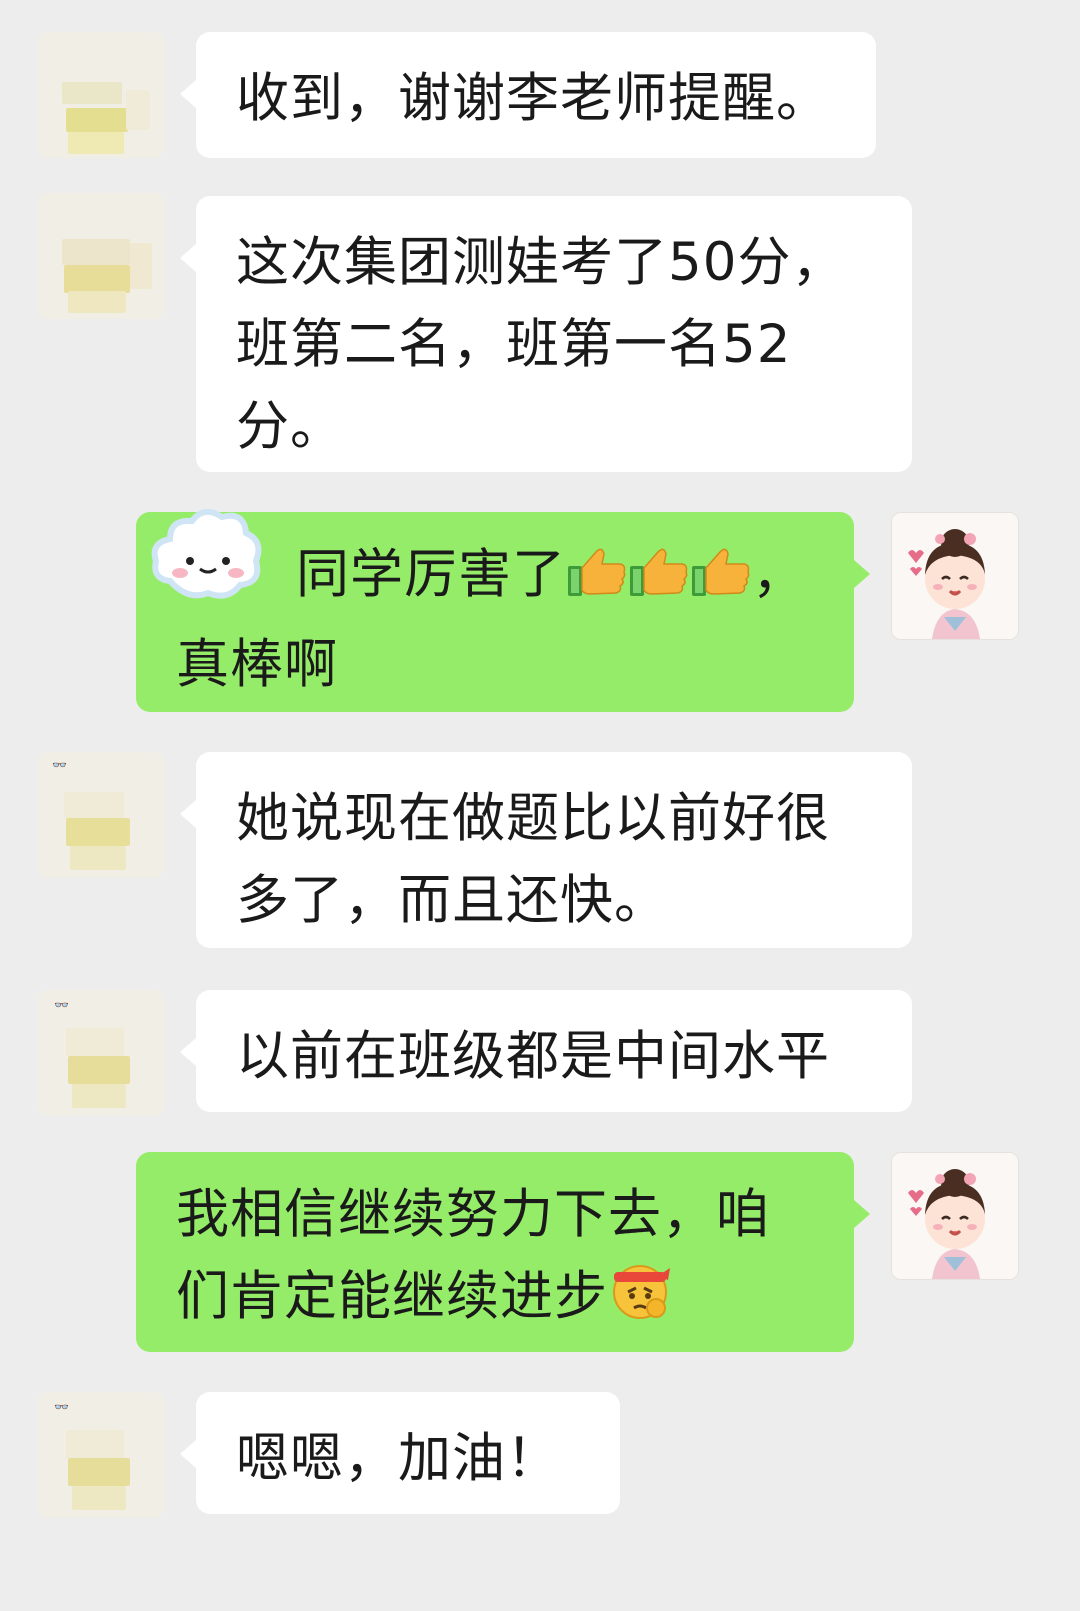 Image resolution: width=1080 pixels, height=1611 pixels. I want to click on message-text: 以前在班级都是中间水平, so click(533, 1056).